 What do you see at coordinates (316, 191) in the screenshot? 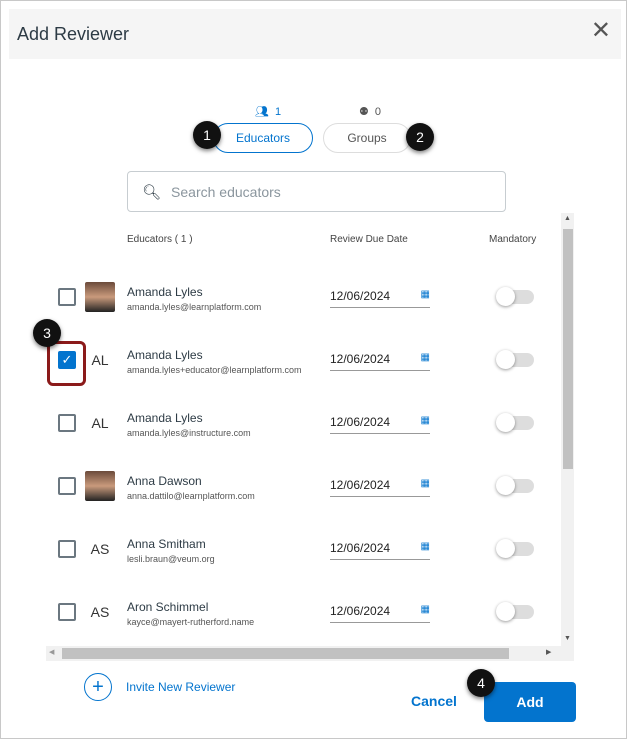
I see `search-input: 🔍︎ Search educators` at bounding box center [316, 191].